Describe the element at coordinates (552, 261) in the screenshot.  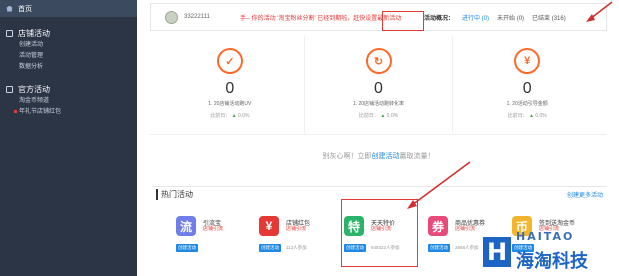
I see `watermark-cn: 海淘科技` at that location.